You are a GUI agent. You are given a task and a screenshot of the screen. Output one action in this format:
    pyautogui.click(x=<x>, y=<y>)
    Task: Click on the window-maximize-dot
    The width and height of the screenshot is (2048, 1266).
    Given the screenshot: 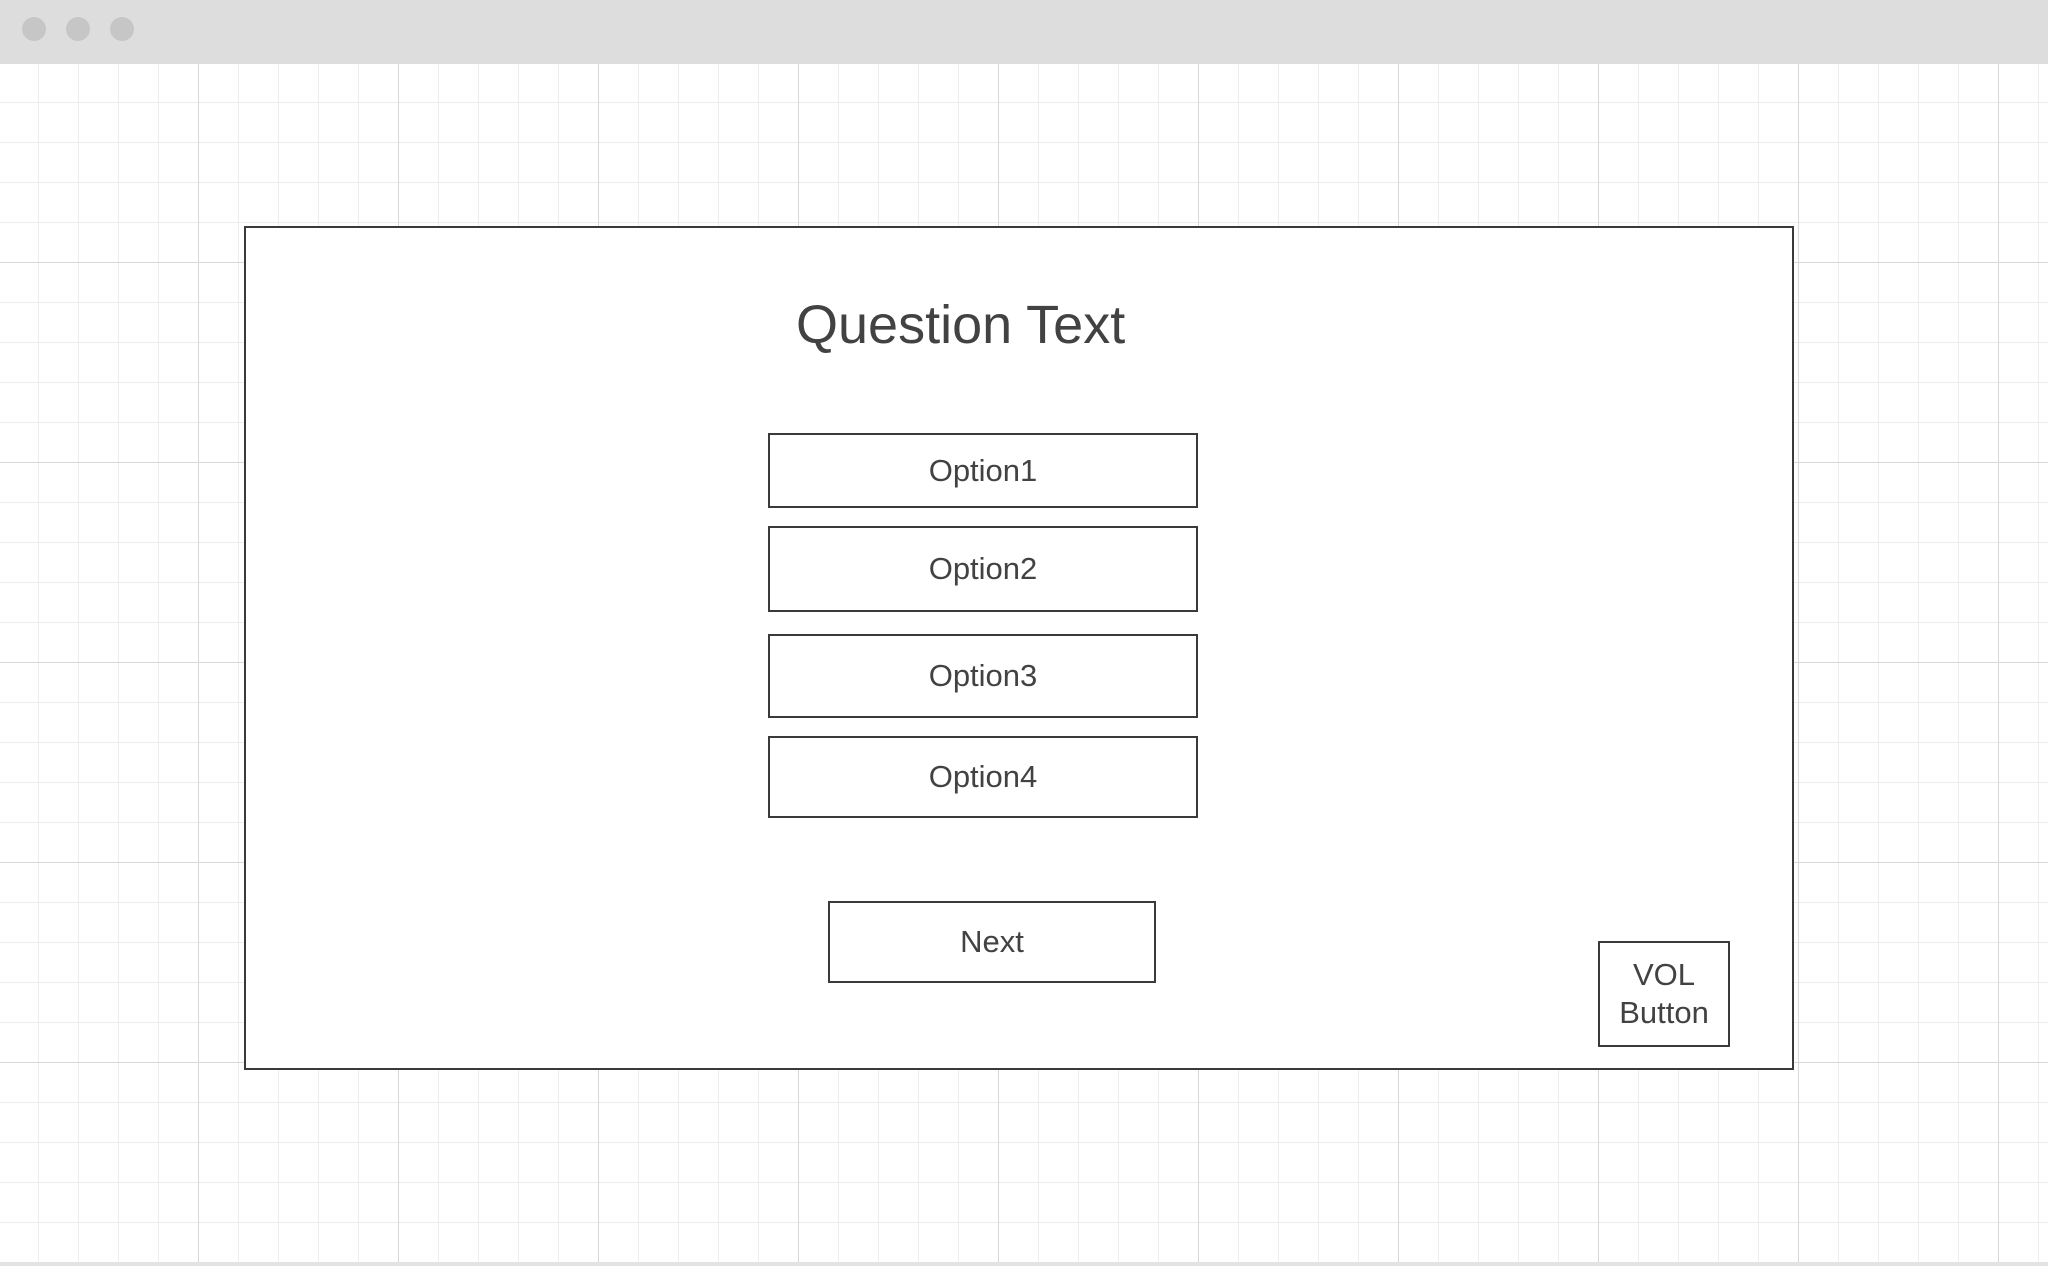 What is the action you would take?
    pyautogui.click(x=122, y=29)
    